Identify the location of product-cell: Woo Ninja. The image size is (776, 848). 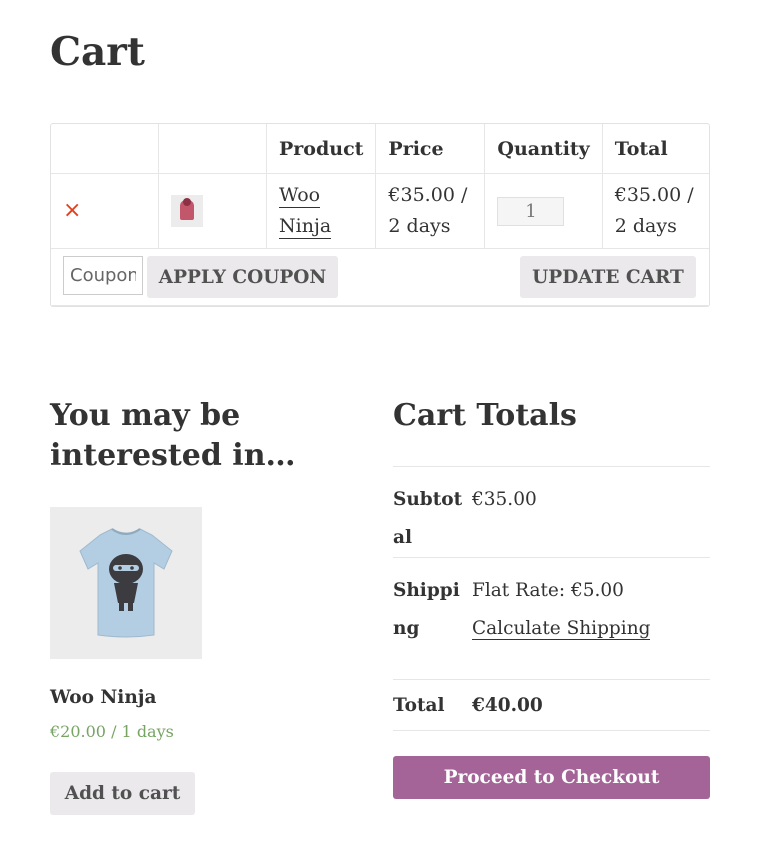
(322, 211).